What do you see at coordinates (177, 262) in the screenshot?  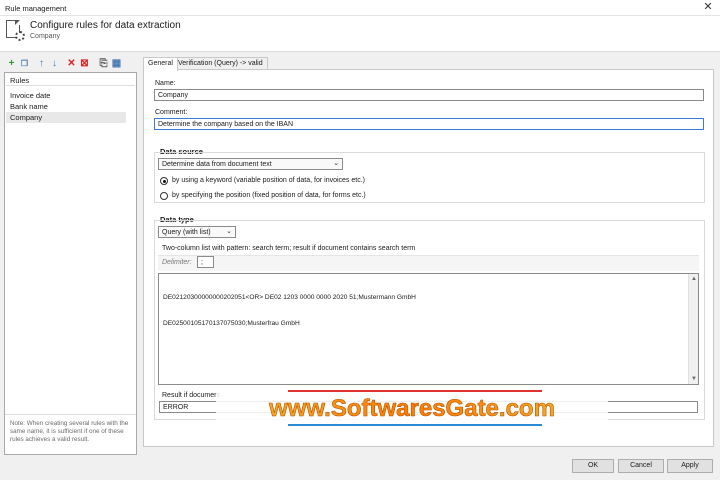 I see `delimiter-label: Delimiter:` at bounding box center [177, 262].